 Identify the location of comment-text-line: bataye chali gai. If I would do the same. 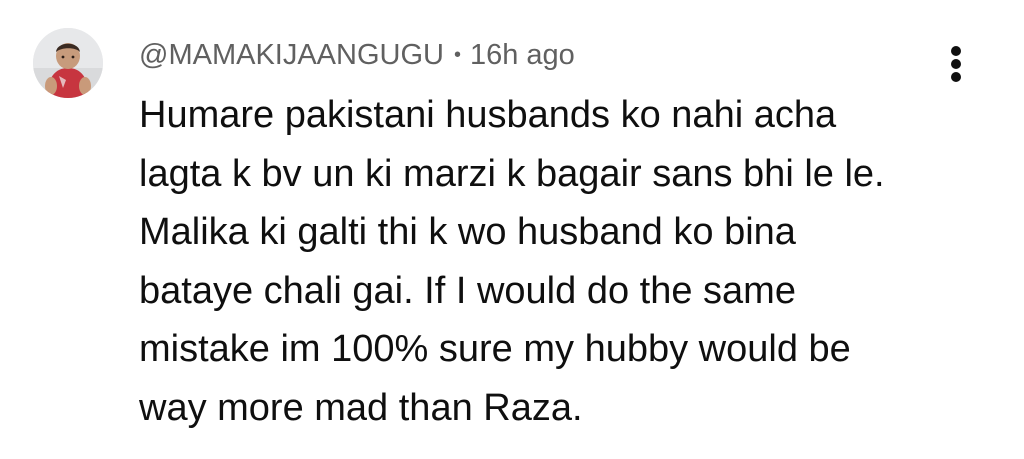
(467, 290).